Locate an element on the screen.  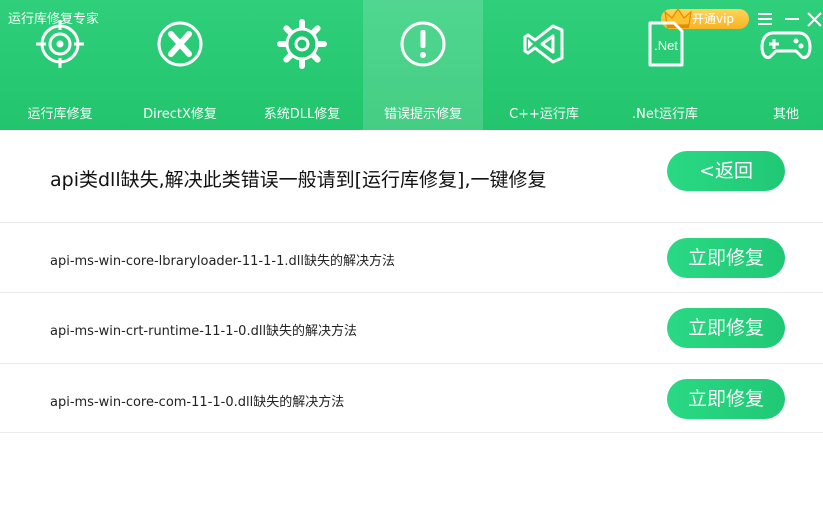
visual-studio-icon is located at coordinates (543, 44).